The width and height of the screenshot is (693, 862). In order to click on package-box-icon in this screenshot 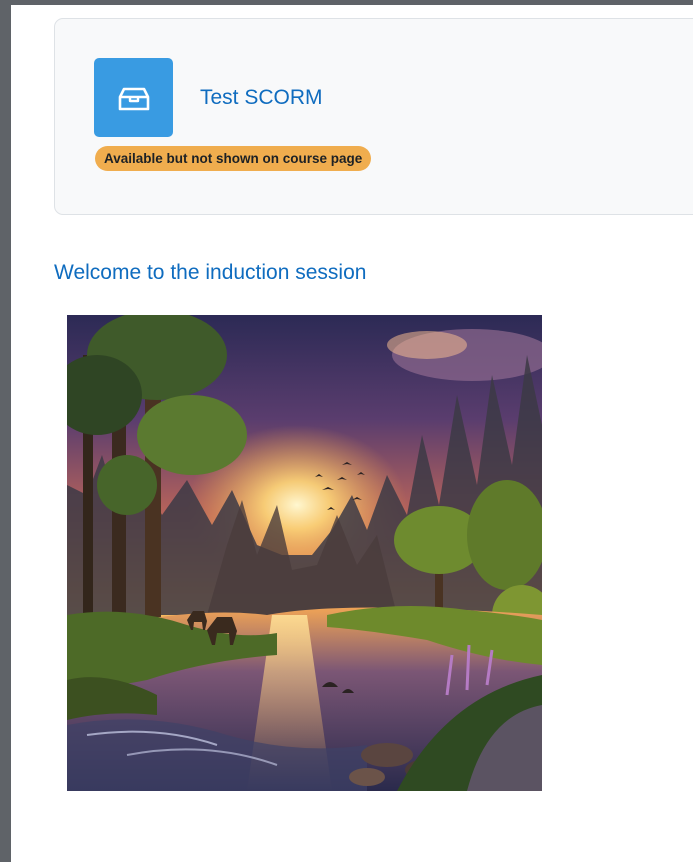, I will do `click(133, 97)`.